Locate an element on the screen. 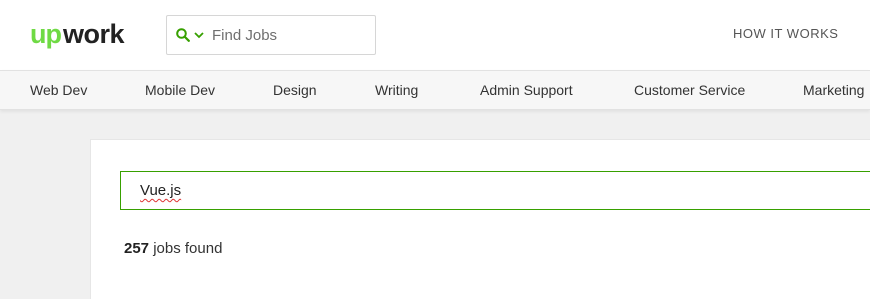 Image resolution: width=870 pixels, height=299 pixels. results-summary: 257 jobs found is located at coordinates (173, 248).